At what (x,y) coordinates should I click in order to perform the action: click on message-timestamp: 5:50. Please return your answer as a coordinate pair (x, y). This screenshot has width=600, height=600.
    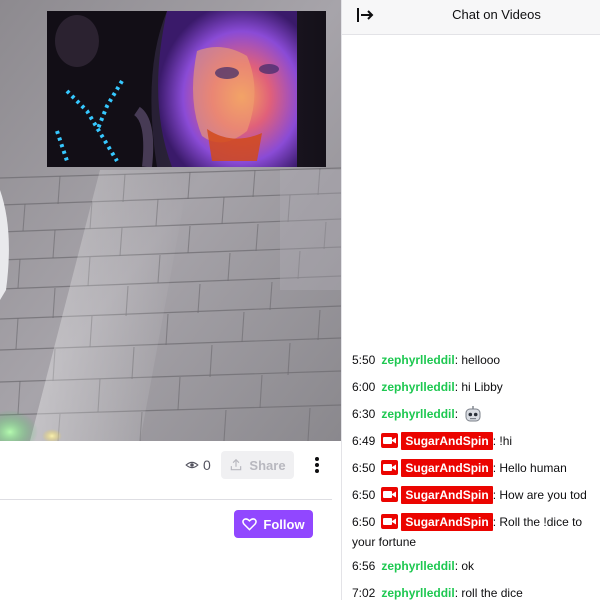
    Looking at the image, I should click on (364, 360).